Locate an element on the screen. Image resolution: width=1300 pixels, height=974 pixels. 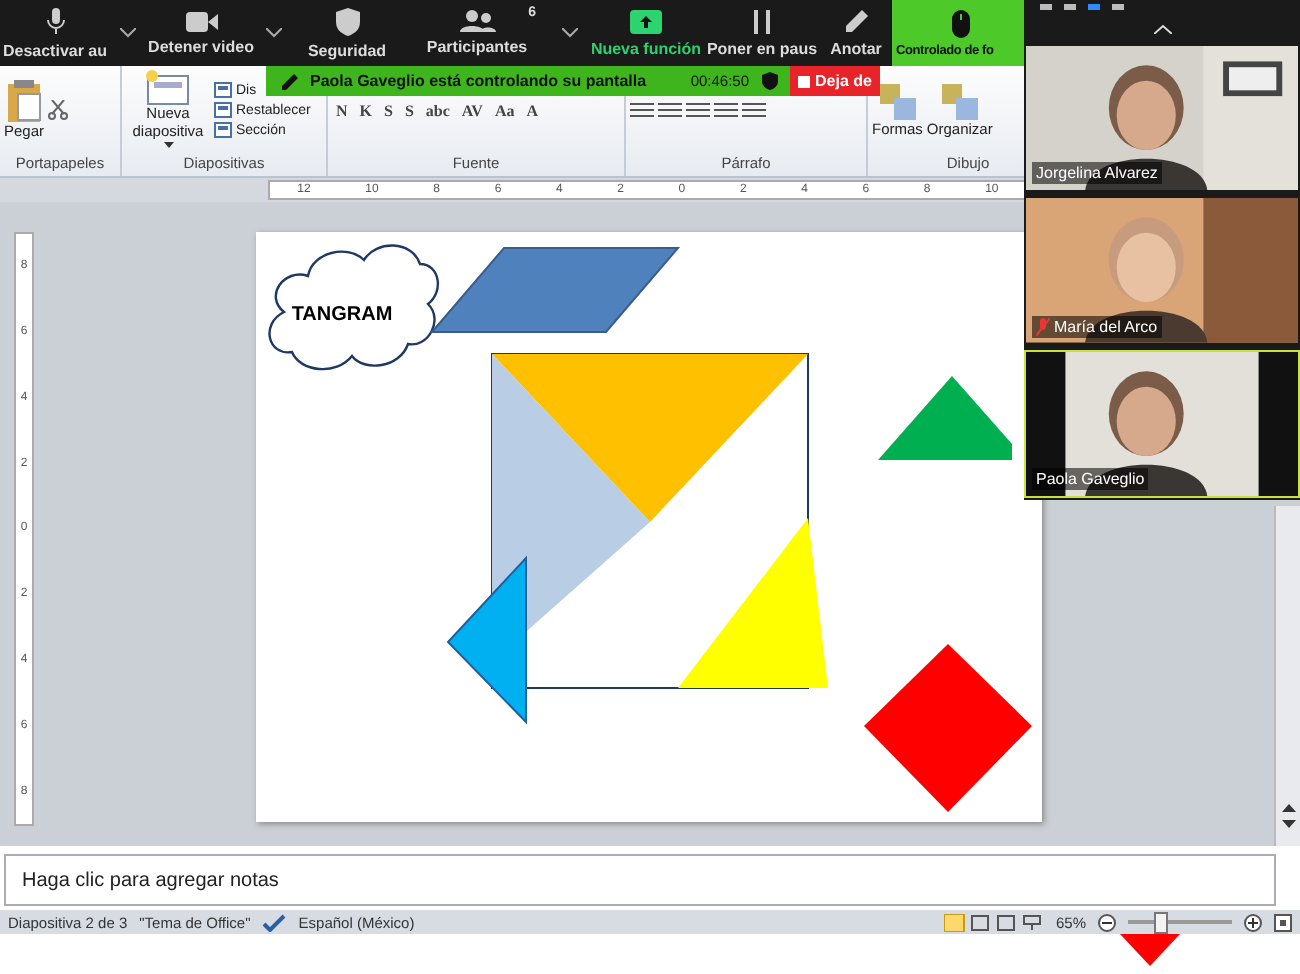
shield-button: Seguridad is located at coordinates (347, 33).